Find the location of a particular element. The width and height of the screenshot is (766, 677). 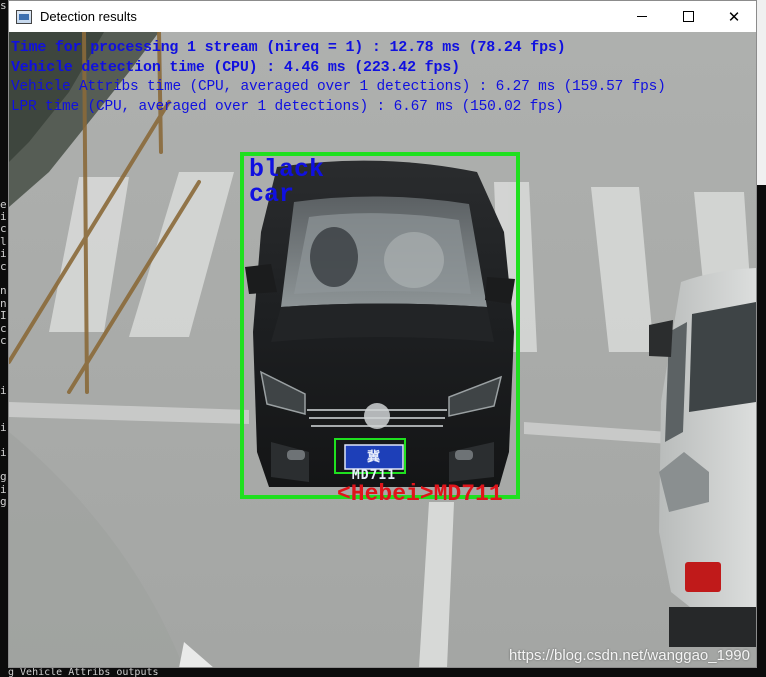

vehicle-color-label: black is located at coordinates (287, 169).